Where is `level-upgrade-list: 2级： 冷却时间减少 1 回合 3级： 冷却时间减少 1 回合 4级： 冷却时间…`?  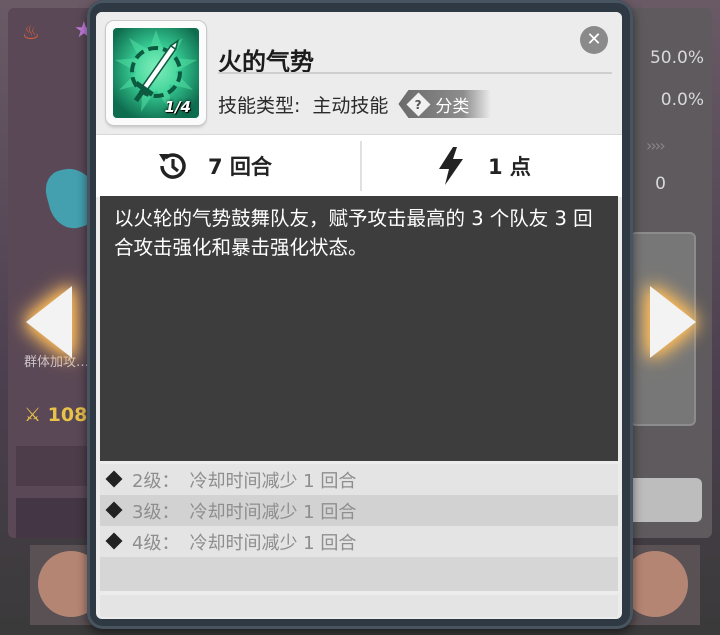
level-upgrade-list: 2级： 冷却时间减少 1 回合 3级： 冷却时间减少 1 回合 4级： 冷却时间… is located at coordinates (359, 527).